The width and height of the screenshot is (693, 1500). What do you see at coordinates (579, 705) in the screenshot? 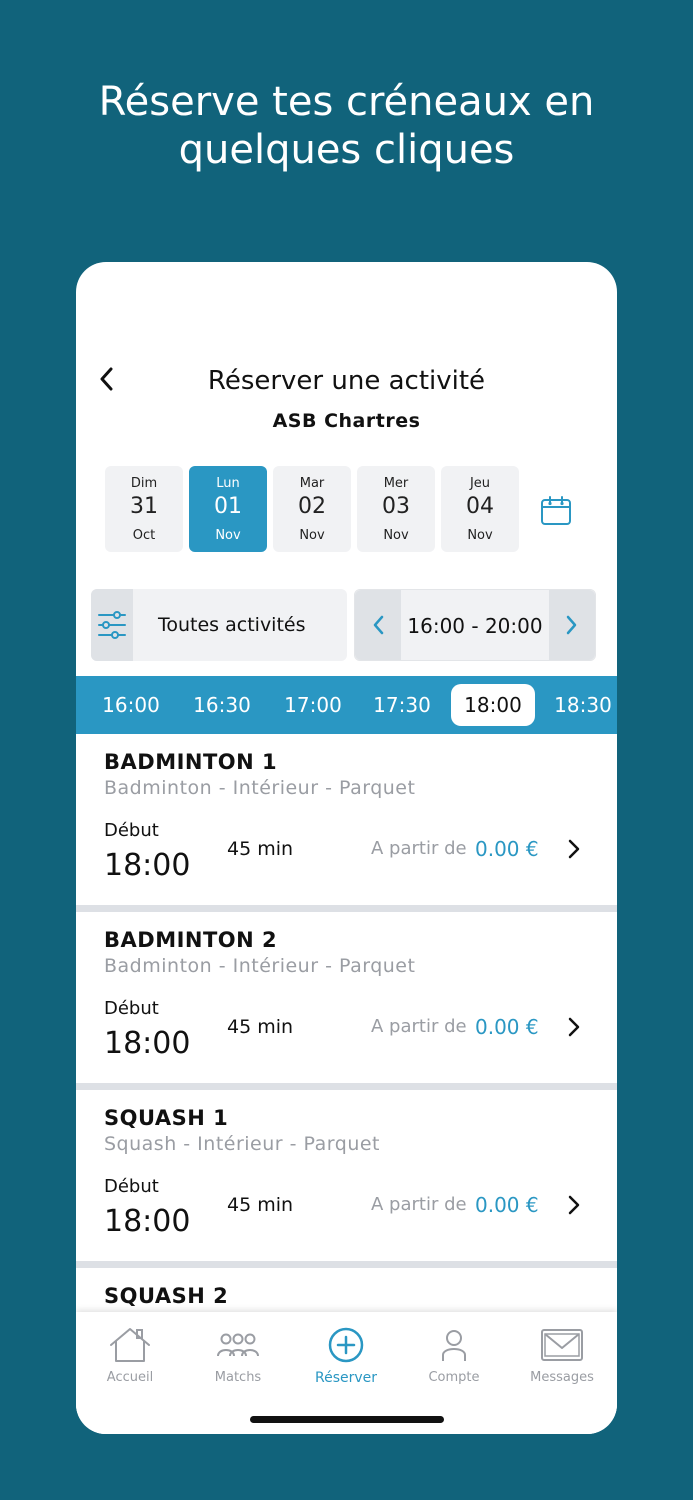
I see `time-slot: 18:30` at bounding box center [579, 705].